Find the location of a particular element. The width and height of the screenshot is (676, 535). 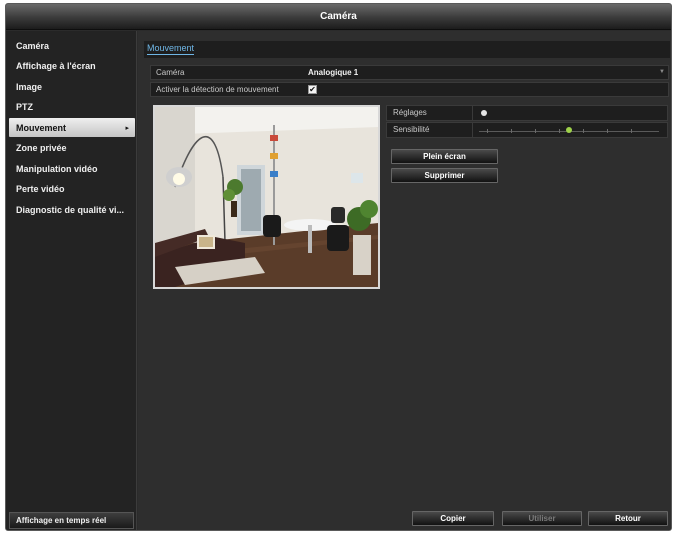

tab-motion: Mouvement is located at coordinates (171, 49).